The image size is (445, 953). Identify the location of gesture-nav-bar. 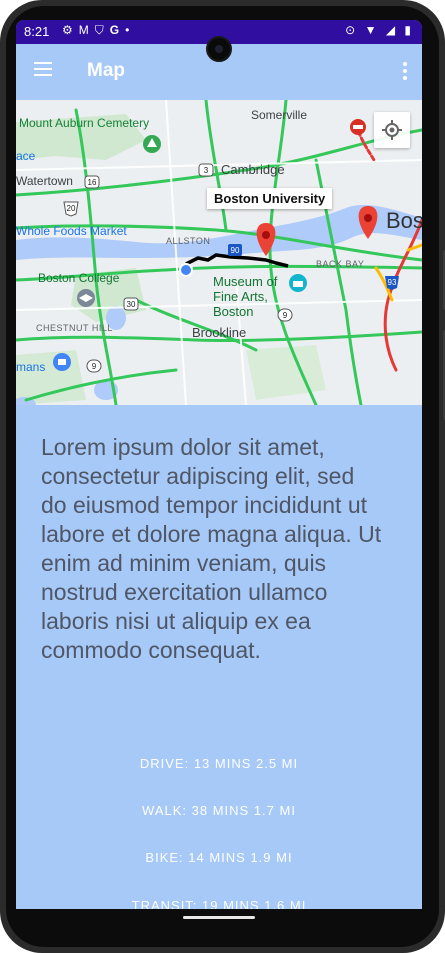
(219, 917).